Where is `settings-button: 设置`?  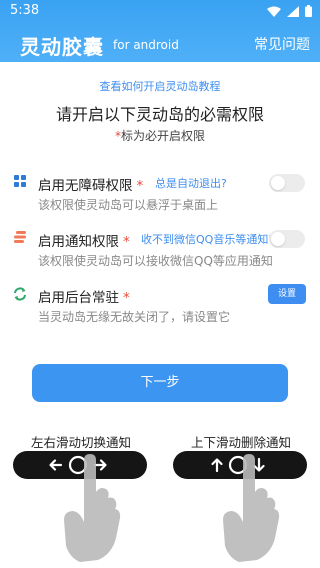 settings-button: 设置 is located at coordinates (287, 294).